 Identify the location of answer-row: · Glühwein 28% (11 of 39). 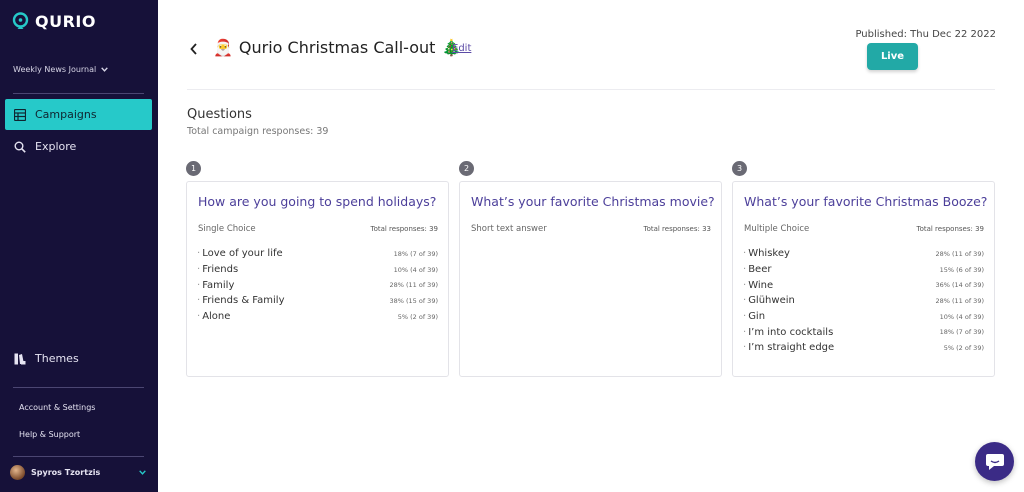
(863, 301).